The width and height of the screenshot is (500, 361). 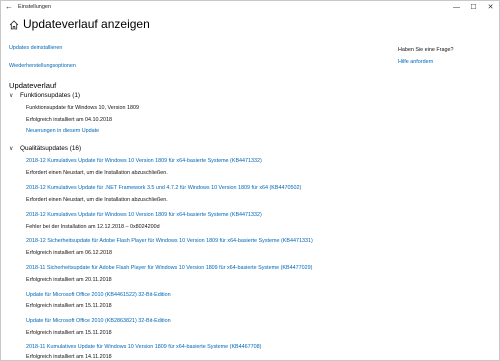 I want to click on whats-new-link: Neuerungen in diesem Update, so click(x=62, y=131).